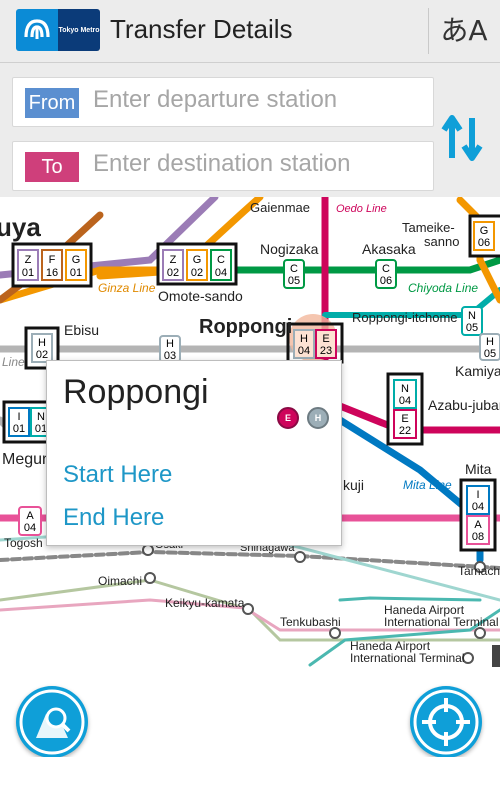 Image resolution: width=500 pixels, height=786 pixels. What do you see at coordinates (201, 29) in the screenshot?
I see `page-title: Transfer Details` at bounding box center [201, 29].